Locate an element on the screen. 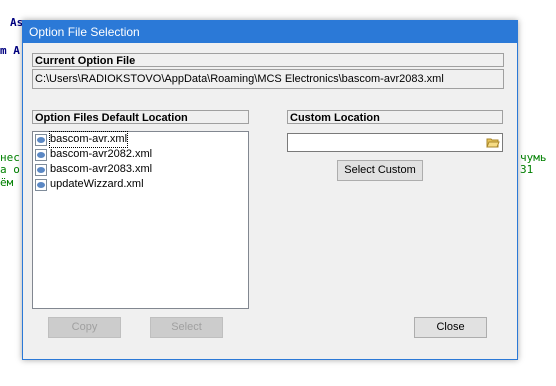 The height and width of the screenshot is (386, 556). list-item: bascom-avr2083.xml is located at coordinates (140, 169).